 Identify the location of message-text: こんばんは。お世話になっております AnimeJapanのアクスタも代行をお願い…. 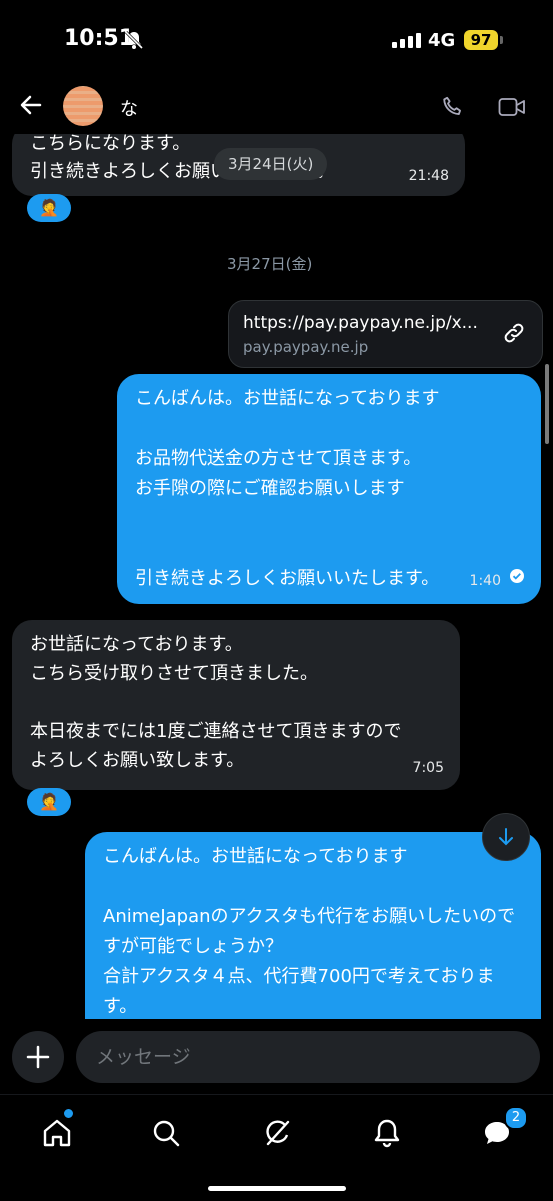
(309, 931).